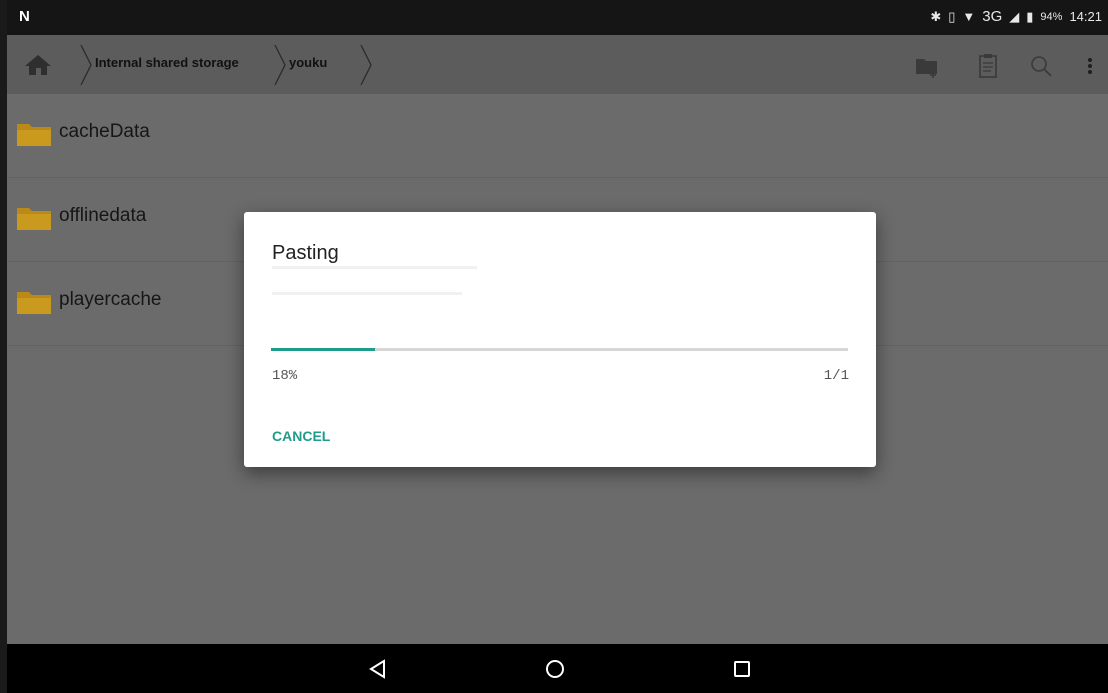 The image size is (1108, 693). What do you see at coordinates (1090, 66) in the screenshot?
I see `more-vert-icon` at bounding box center [1090, 66].